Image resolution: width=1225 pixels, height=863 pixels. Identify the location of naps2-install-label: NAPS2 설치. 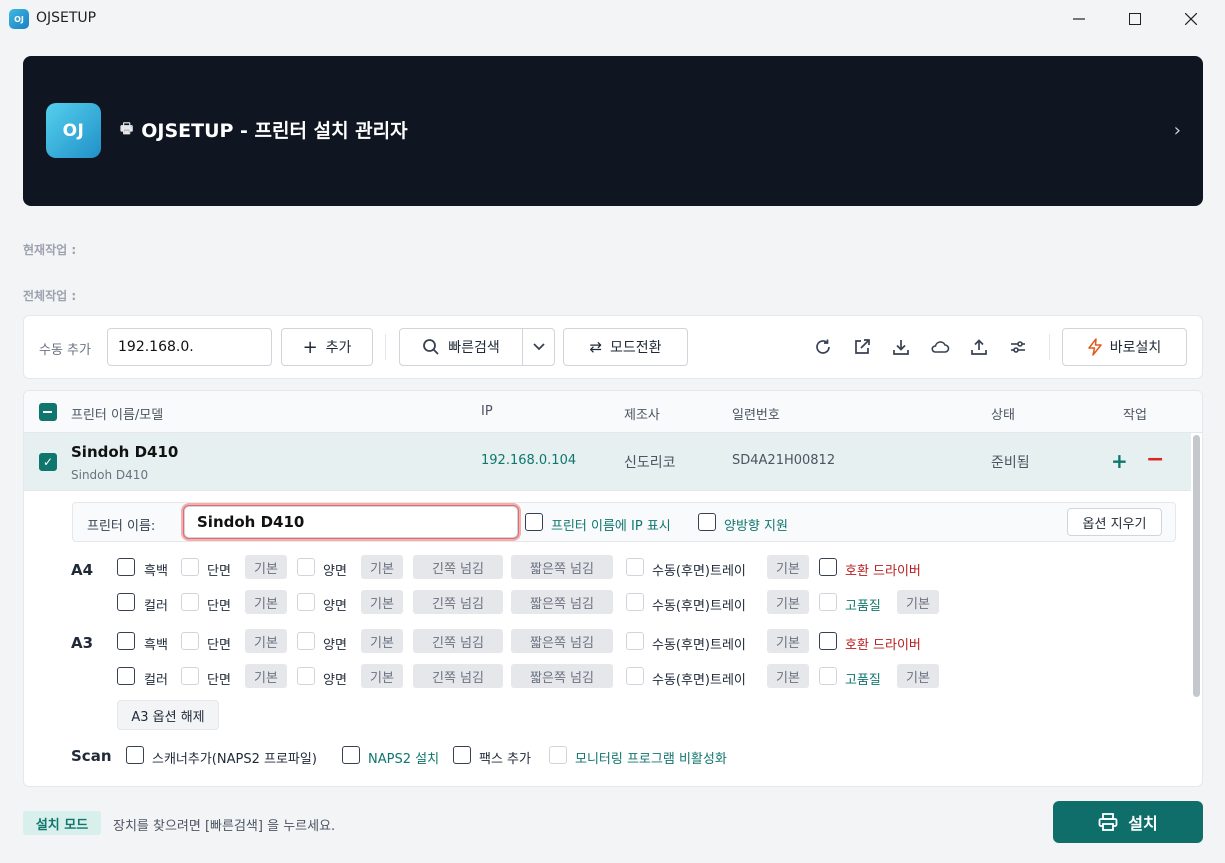
(404, 759).